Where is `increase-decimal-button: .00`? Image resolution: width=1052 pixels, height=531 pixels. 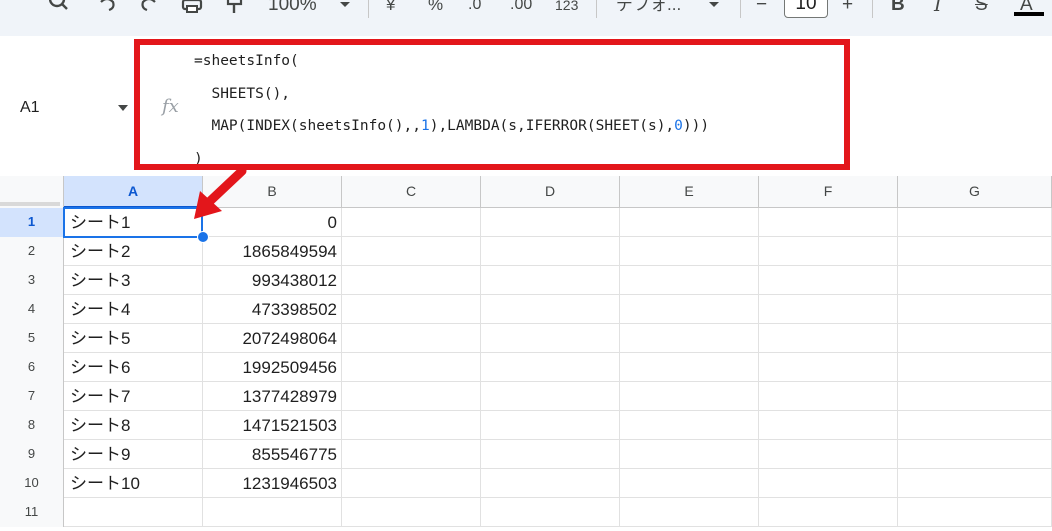 increase-decimal-button: .00 is located at coordinates (521, 8).